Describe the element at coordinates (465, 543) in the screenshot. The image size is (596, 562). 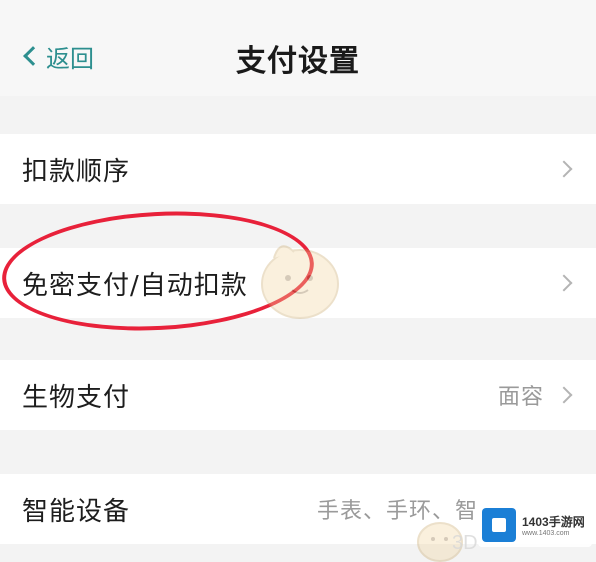
I see `watermark-text: 3D` at that location.